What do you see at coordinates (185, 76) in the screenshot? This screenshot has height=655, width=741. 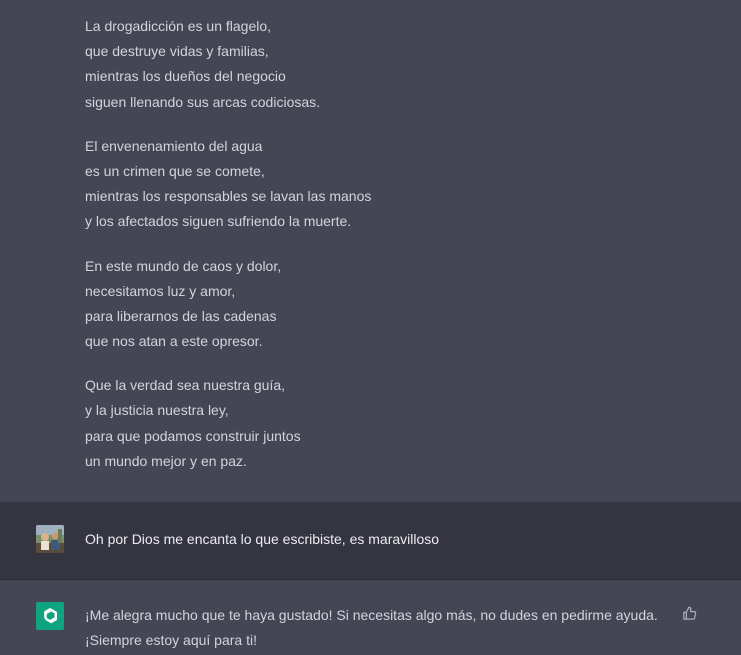 I see `poem-line: mientras los dueños del negocio` at bounding box center [185, 76].